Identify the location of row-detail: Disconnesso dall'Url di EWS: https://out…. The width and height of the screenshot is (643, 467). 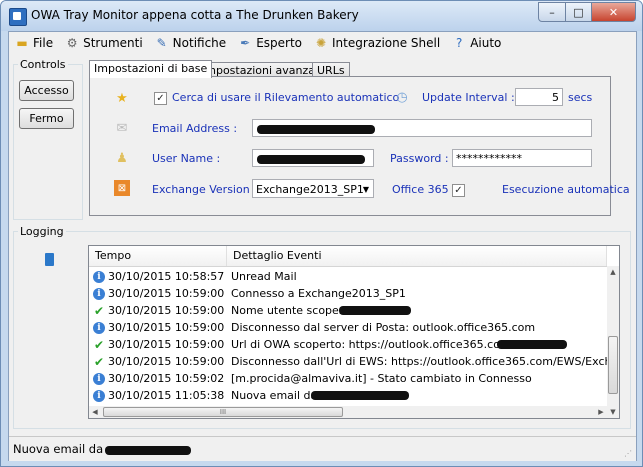
(419, 361).